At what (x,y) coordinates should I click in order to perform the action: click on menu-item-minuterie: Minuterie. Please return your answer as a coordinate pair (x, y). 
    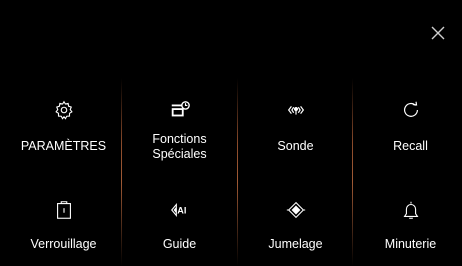
    Looking at the image, I should click on (407, 225).